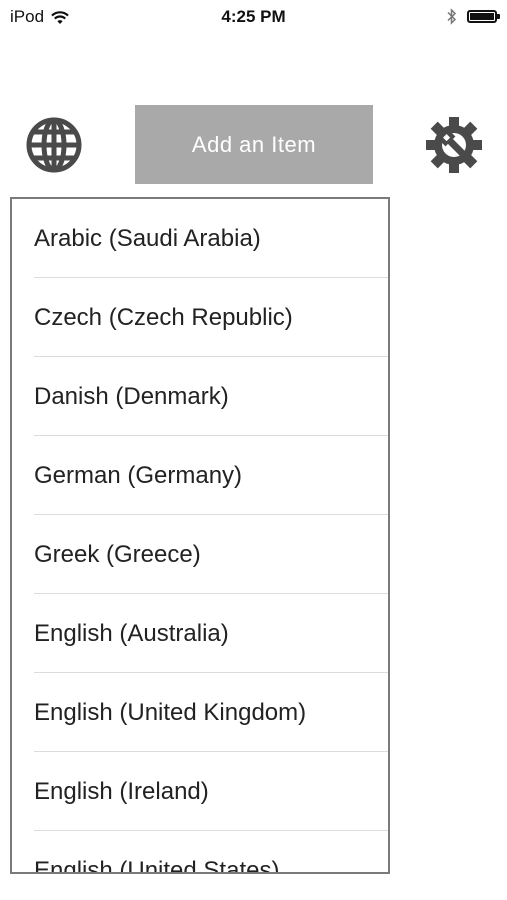  I want to click on language-label: English (United Kingdom), so click(170, 712).